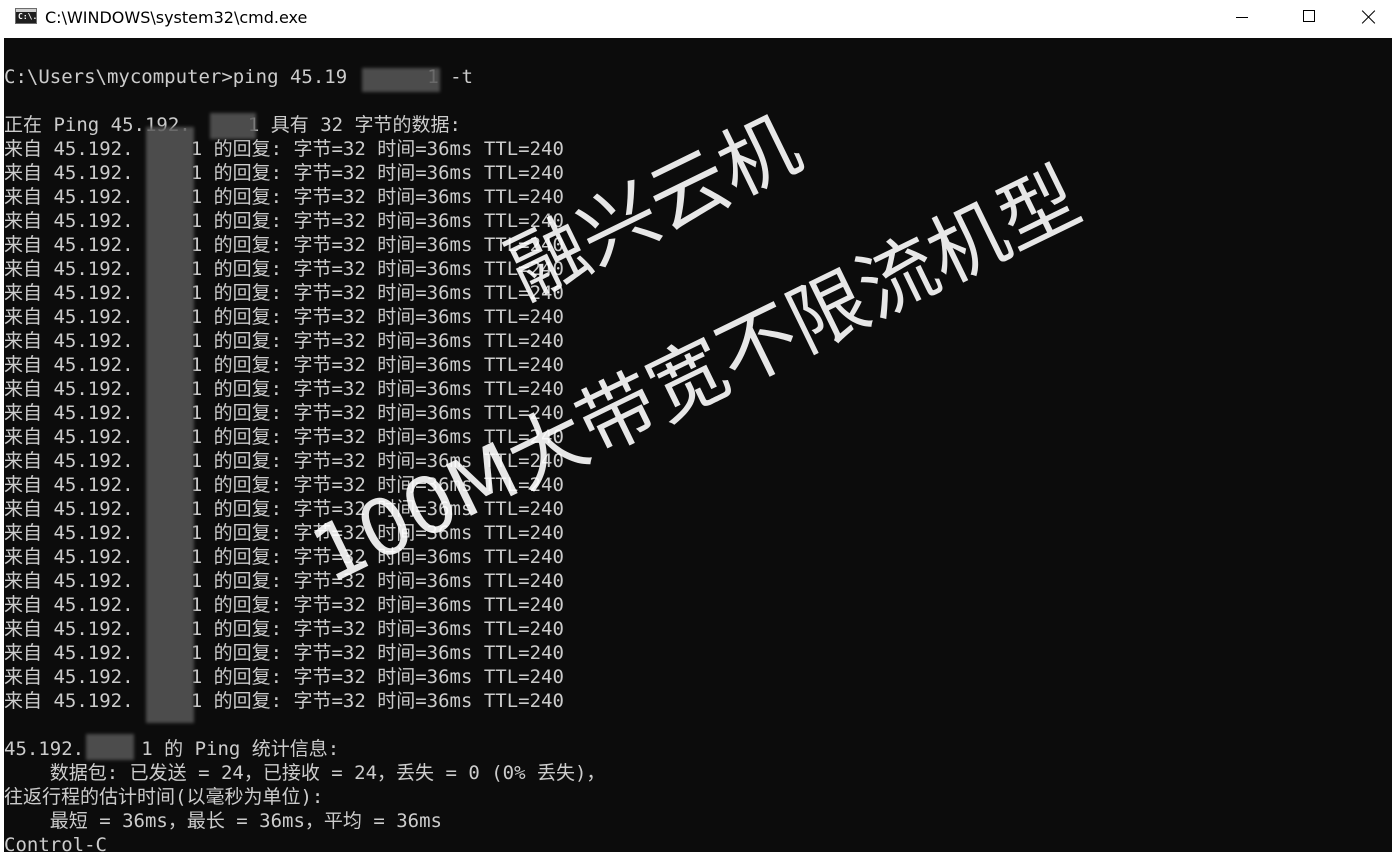  What do you see at coordinates (1243, 18) in the screenshot?
I see `minimize-button` at bounding box center [1243, 18].